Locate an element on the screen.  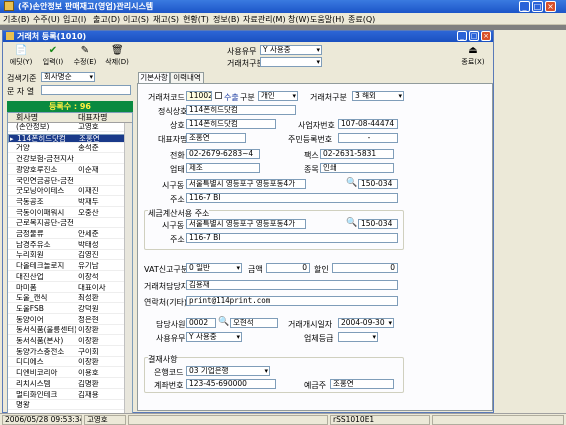
bank-select: 03 기업은행 is located at coordinates (228, 371).